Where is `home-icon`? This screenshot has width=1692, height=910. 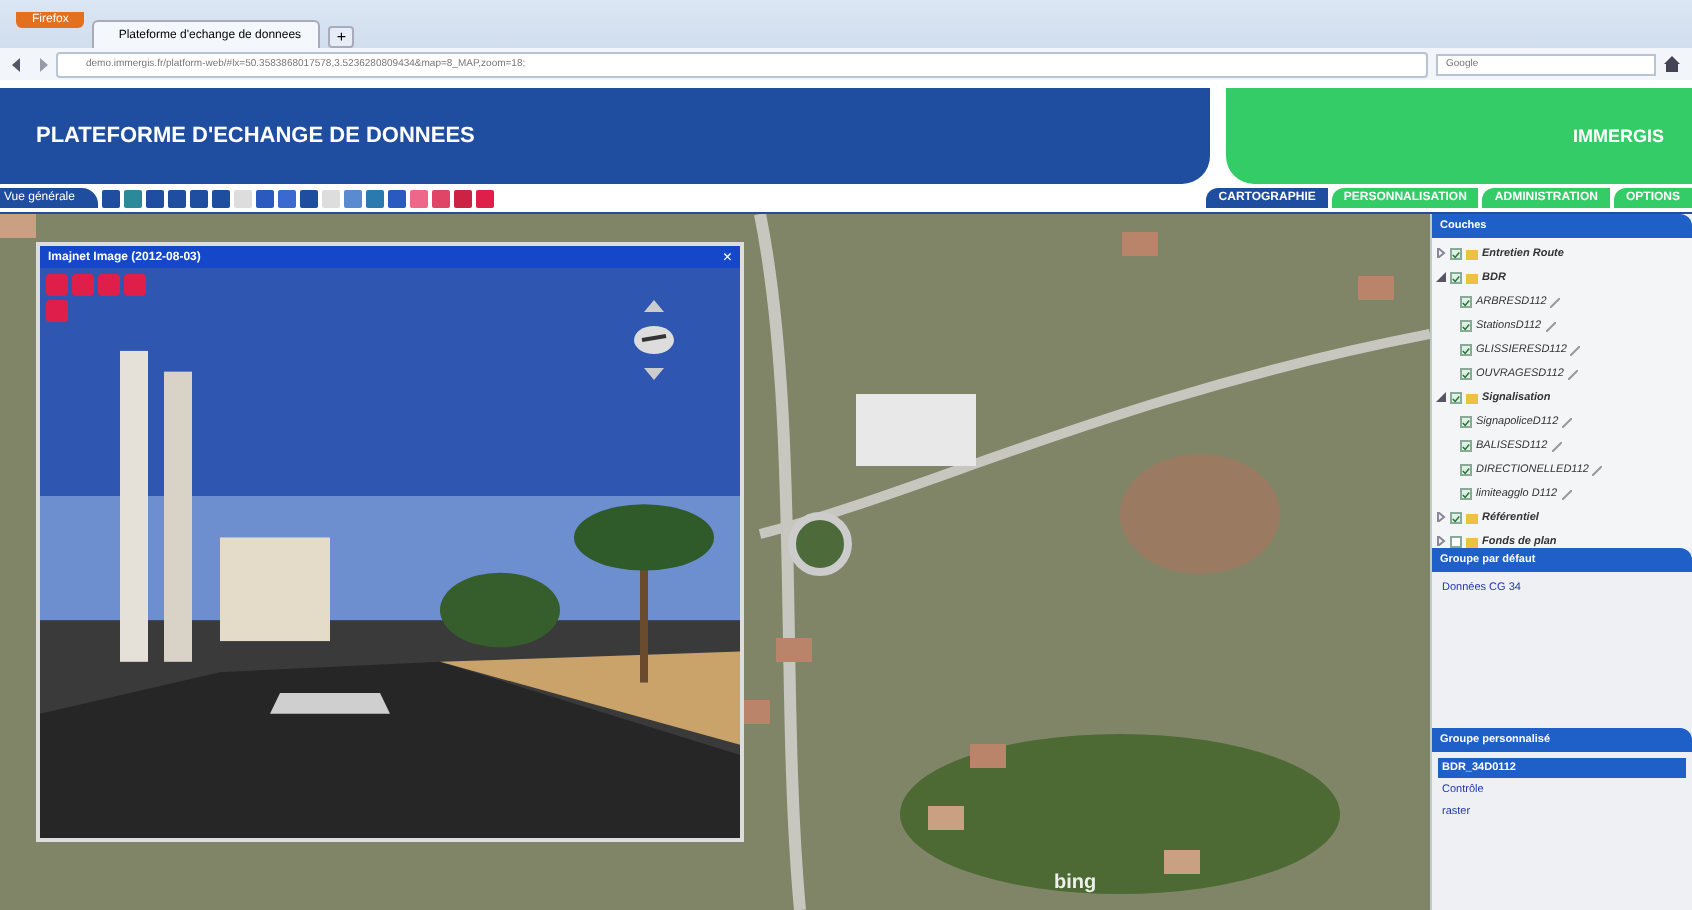 home-icon is located at coordinates (1672, 64).